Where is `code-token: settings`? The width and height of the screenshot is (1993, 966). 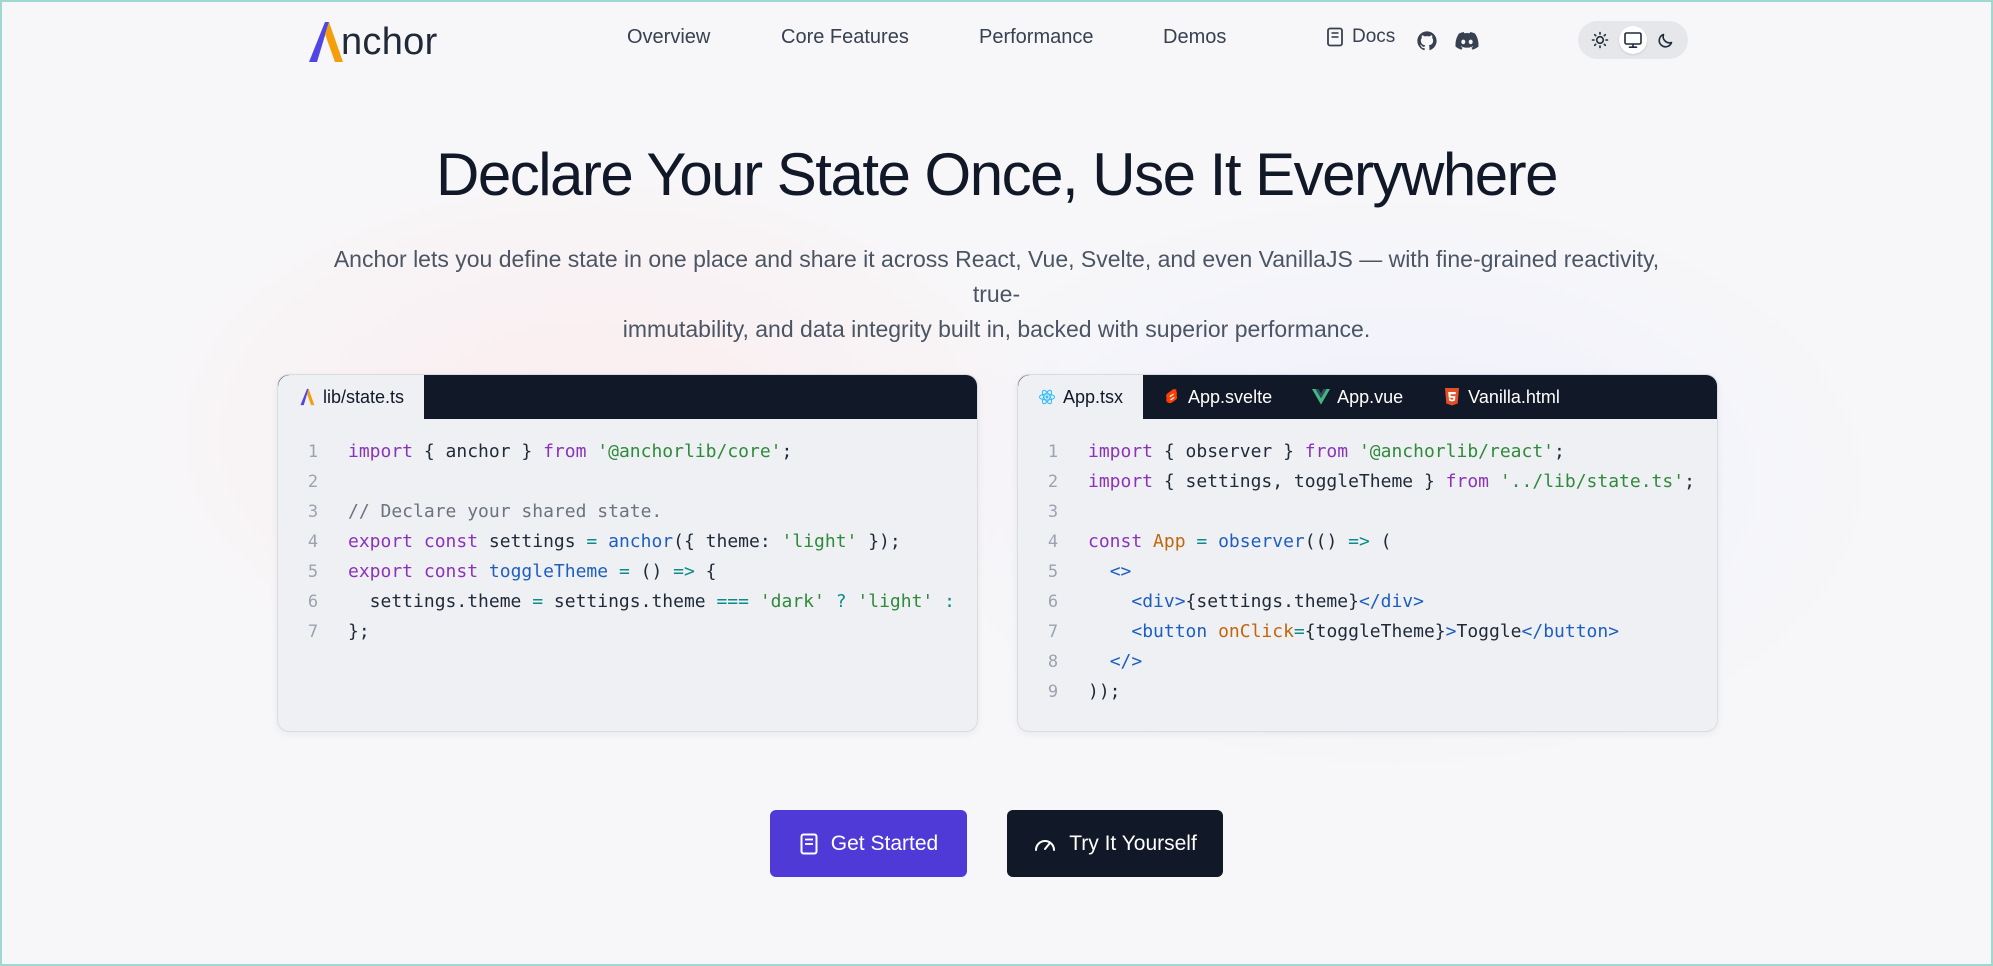 code-token: settings is located at coordinates (532, 541).